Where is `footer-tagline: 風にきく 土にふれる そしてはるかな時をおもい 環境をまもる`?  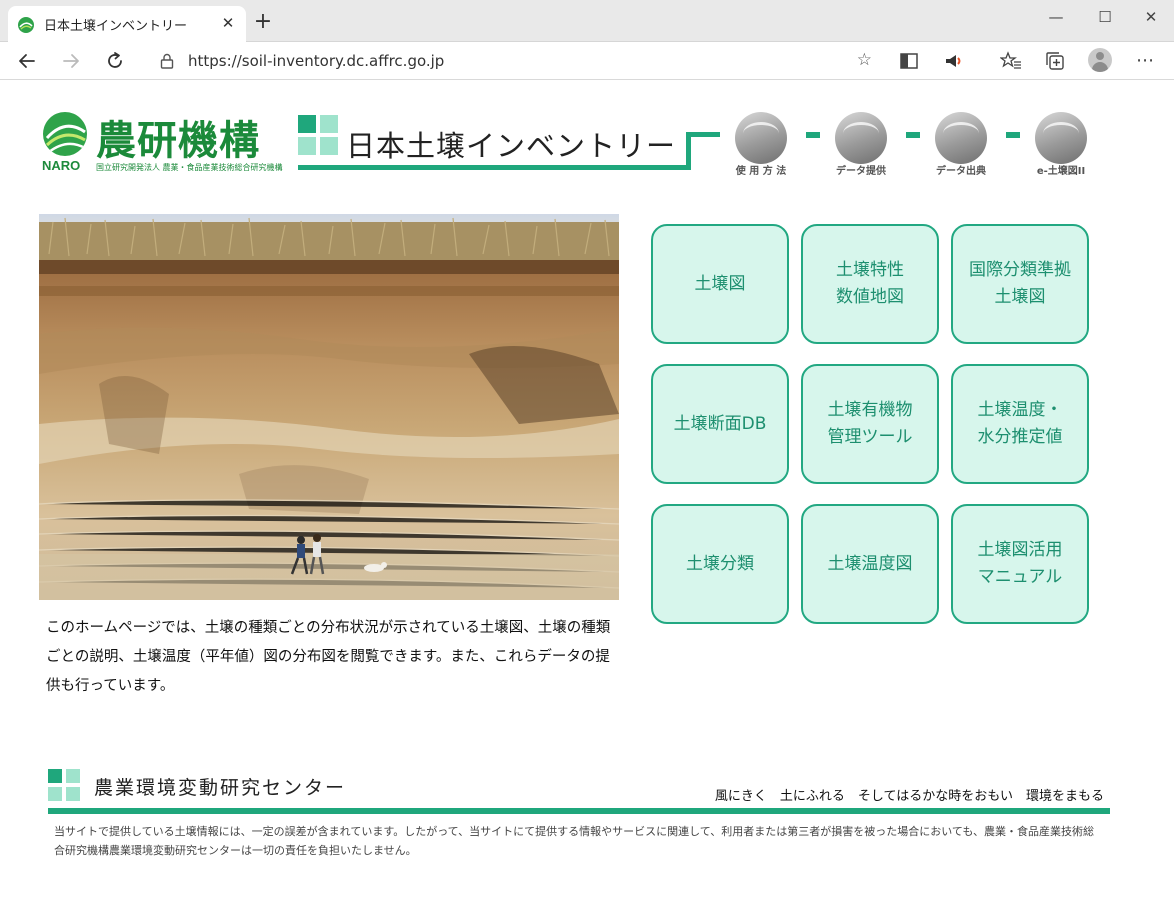 footer-tagline: 風にきく 土にふれる そしてはるかな時をおもい 環境をまもる is located at coordinates (909, 796).